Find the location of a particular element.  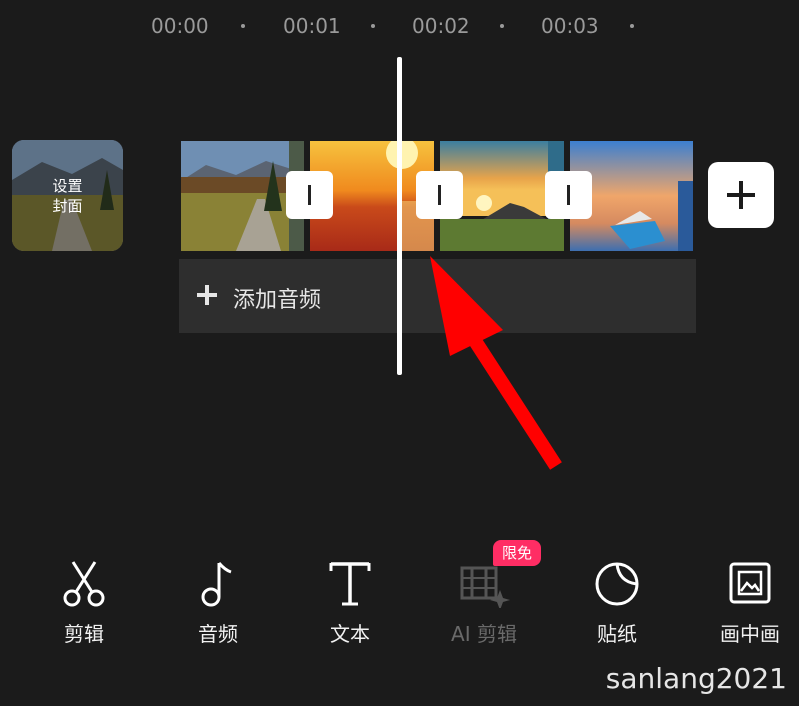

tool-sticker: 贴纸 is located at coordinates (617, 603).